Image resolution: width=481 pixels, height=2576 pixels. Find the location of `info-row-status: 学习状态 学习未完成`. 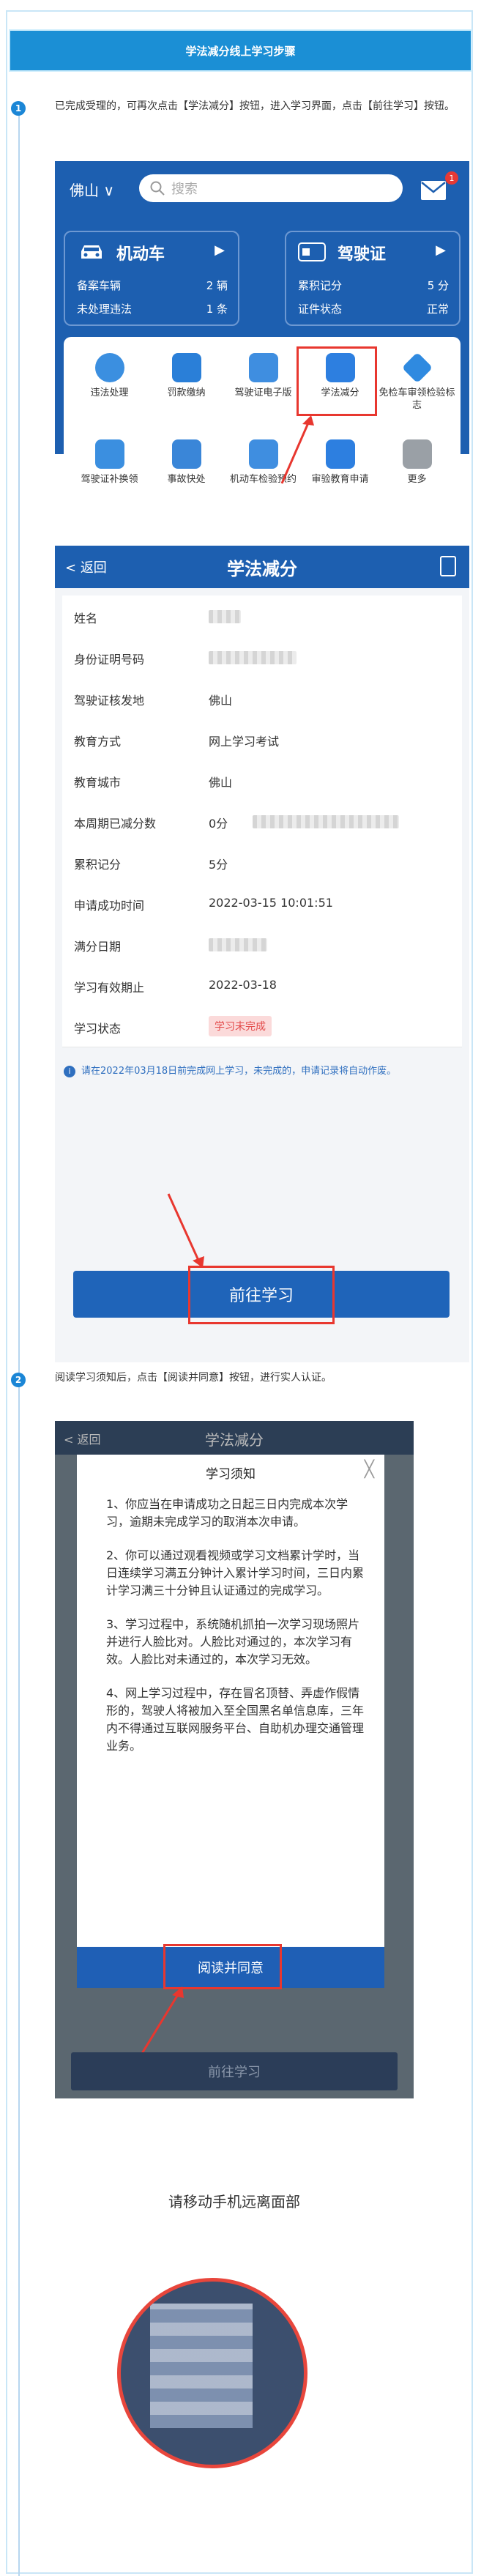

info-row-status: 学习状态 学习未完成 is located at coordinates (262, 1026).